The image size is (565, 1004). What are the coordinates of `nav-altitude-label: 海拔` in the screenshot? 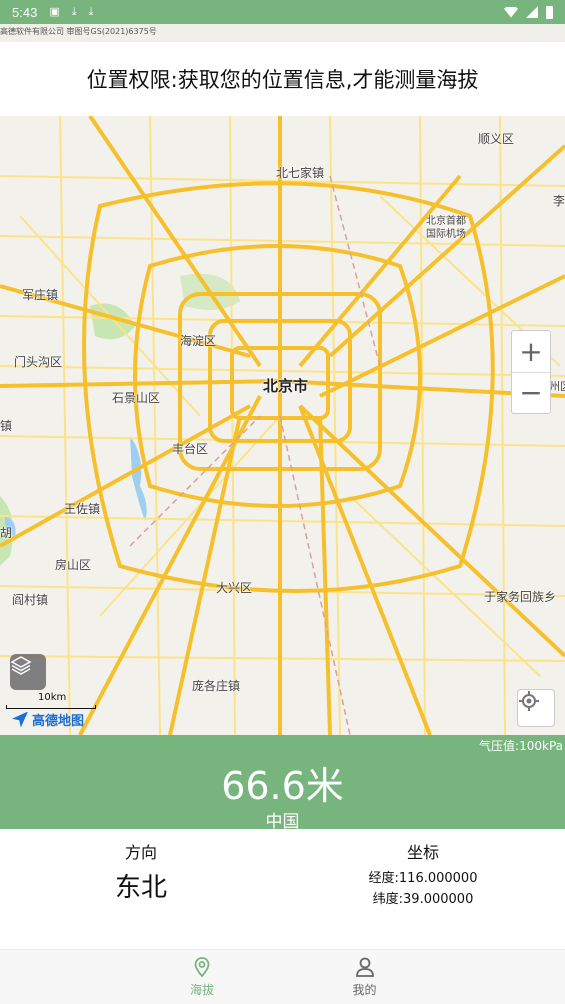 It's located at (201, 990).